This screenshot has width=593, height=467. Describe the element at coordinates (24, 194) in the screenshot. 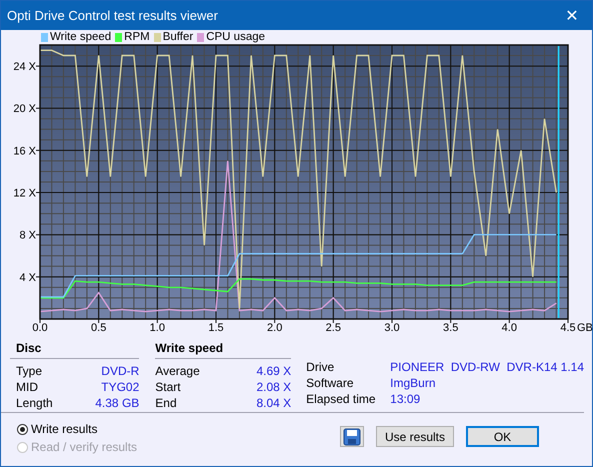

I see `axis-label: 12 X` at that location.